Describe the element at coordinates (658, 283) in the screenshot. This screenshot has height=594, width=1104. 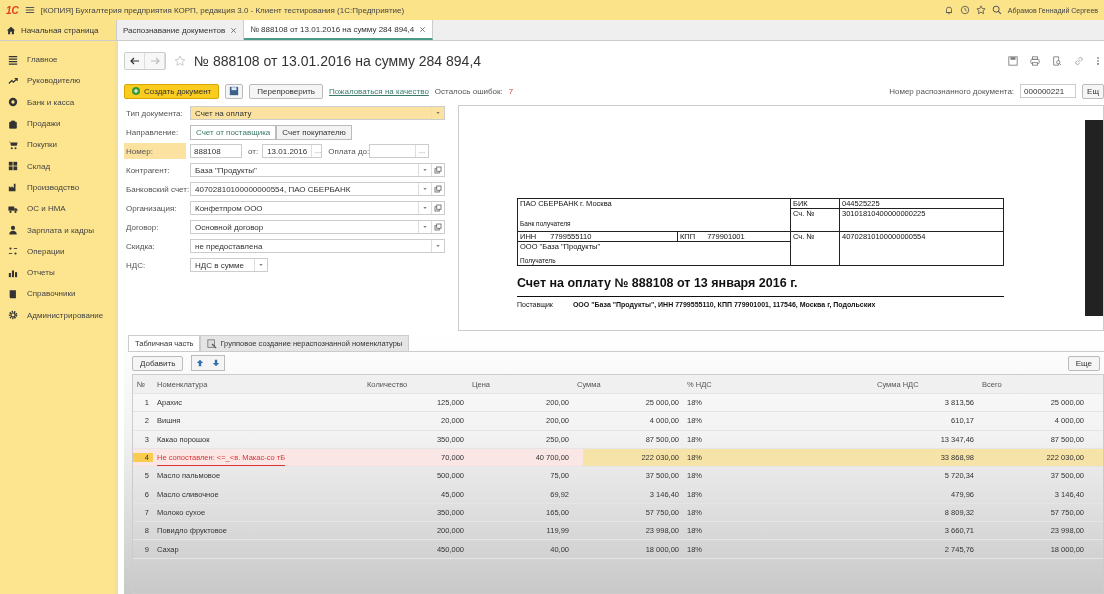
I see `invoice-heading: Счет на оплату № 888108 от 13 января 2016 г.` at that location.